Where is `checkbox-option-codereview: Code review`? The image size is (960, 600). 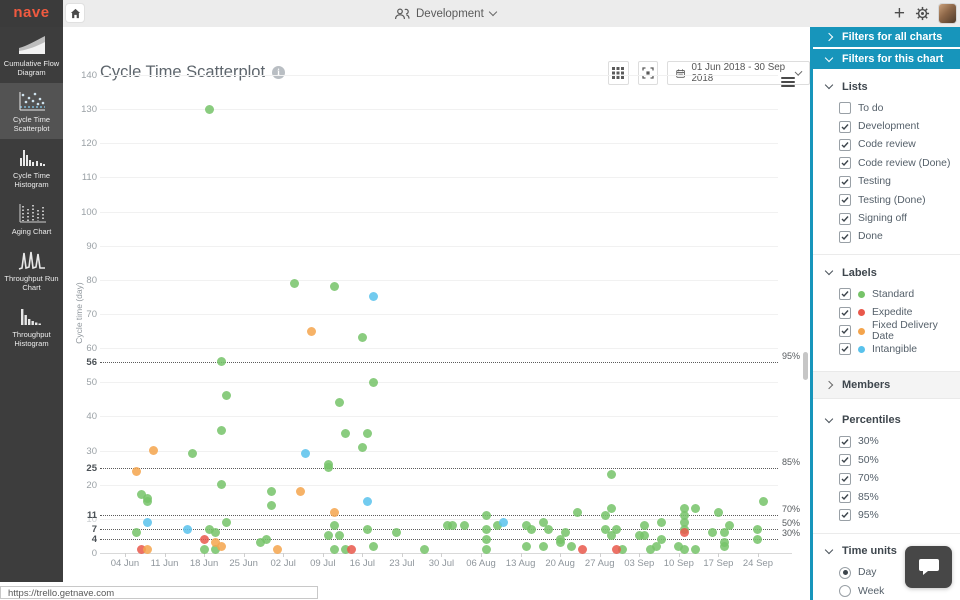 checkbox-option-codereview: Code review is located at coordinates (899, 145).